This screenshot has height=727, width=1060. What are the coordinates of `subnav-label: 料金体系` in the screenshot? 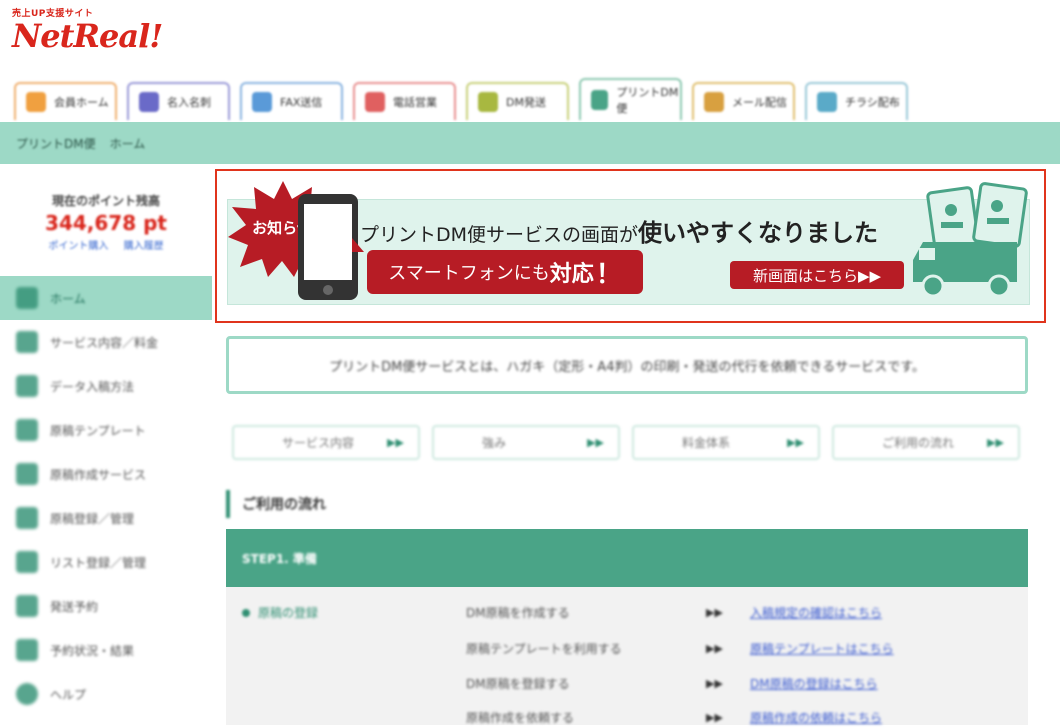 It's located at (706, 443).